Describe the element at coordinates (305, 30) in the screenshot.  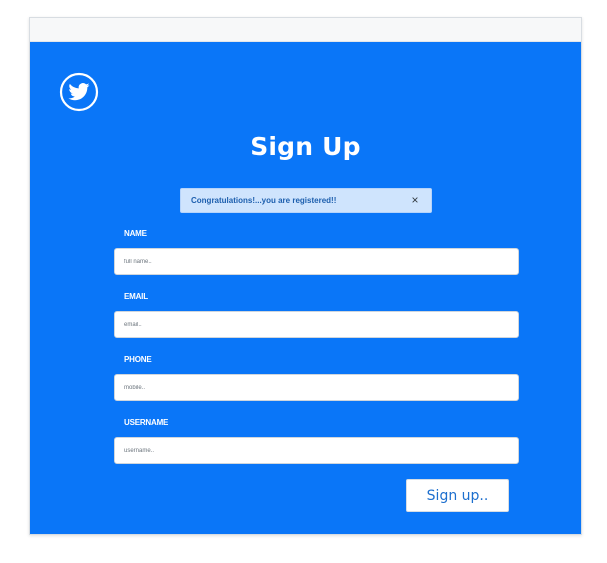
I see `card-header-strip` at that location.